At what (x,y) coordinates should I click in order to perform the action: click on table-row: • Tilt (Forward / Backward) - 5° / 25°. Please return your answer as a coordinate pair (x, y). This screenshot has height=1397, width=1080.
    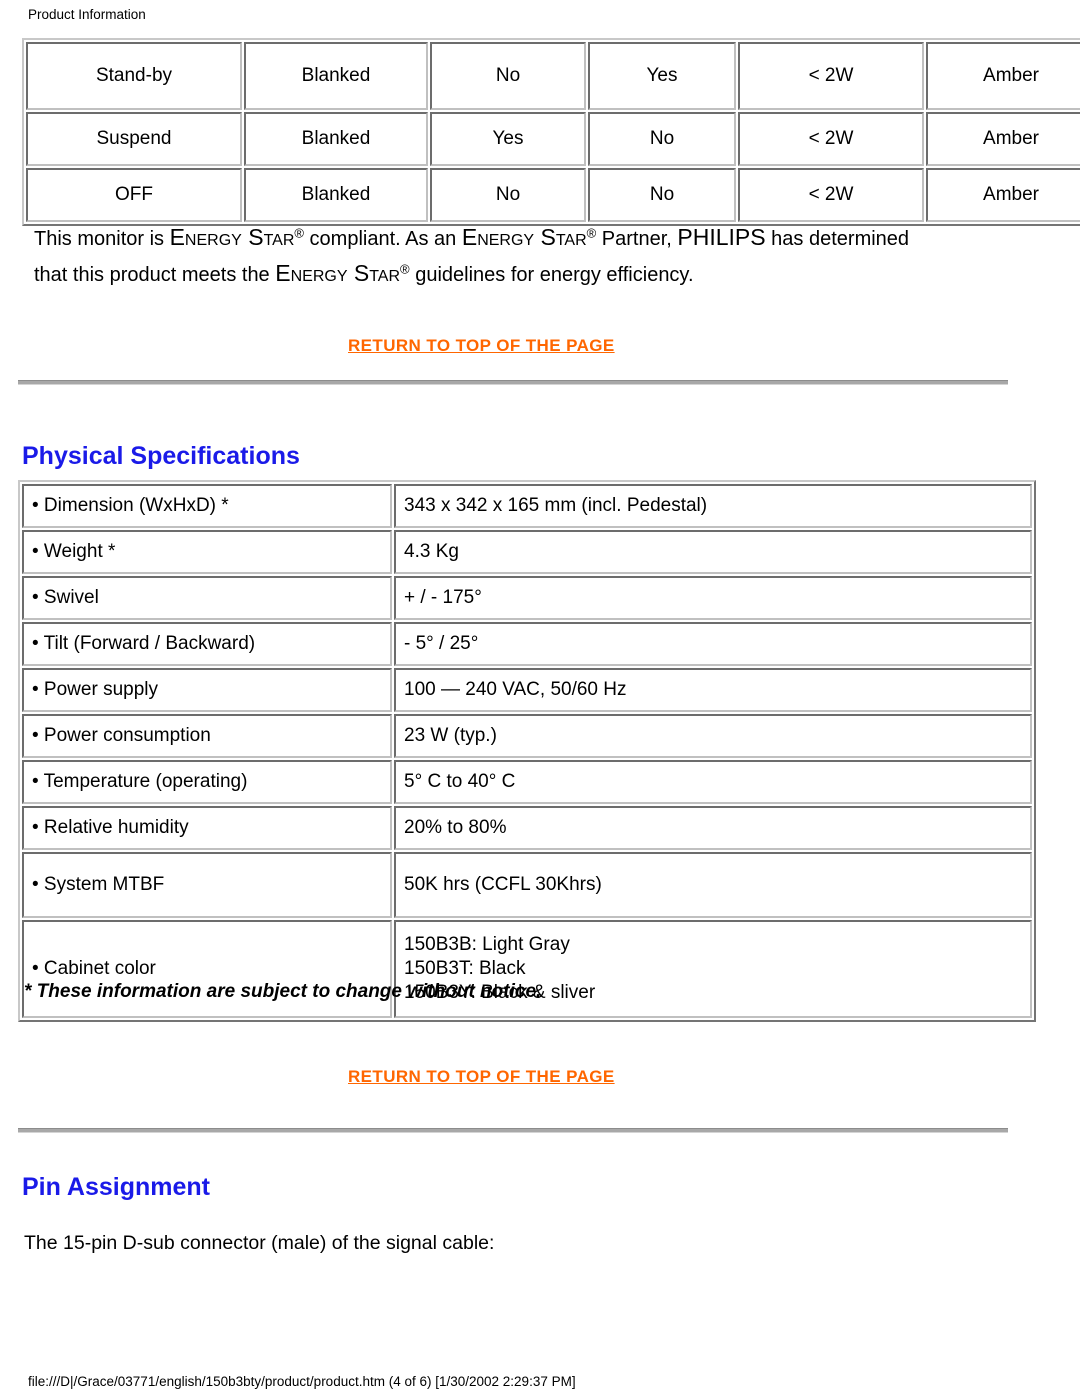
    Looking at the image, I should click on (527, 644).